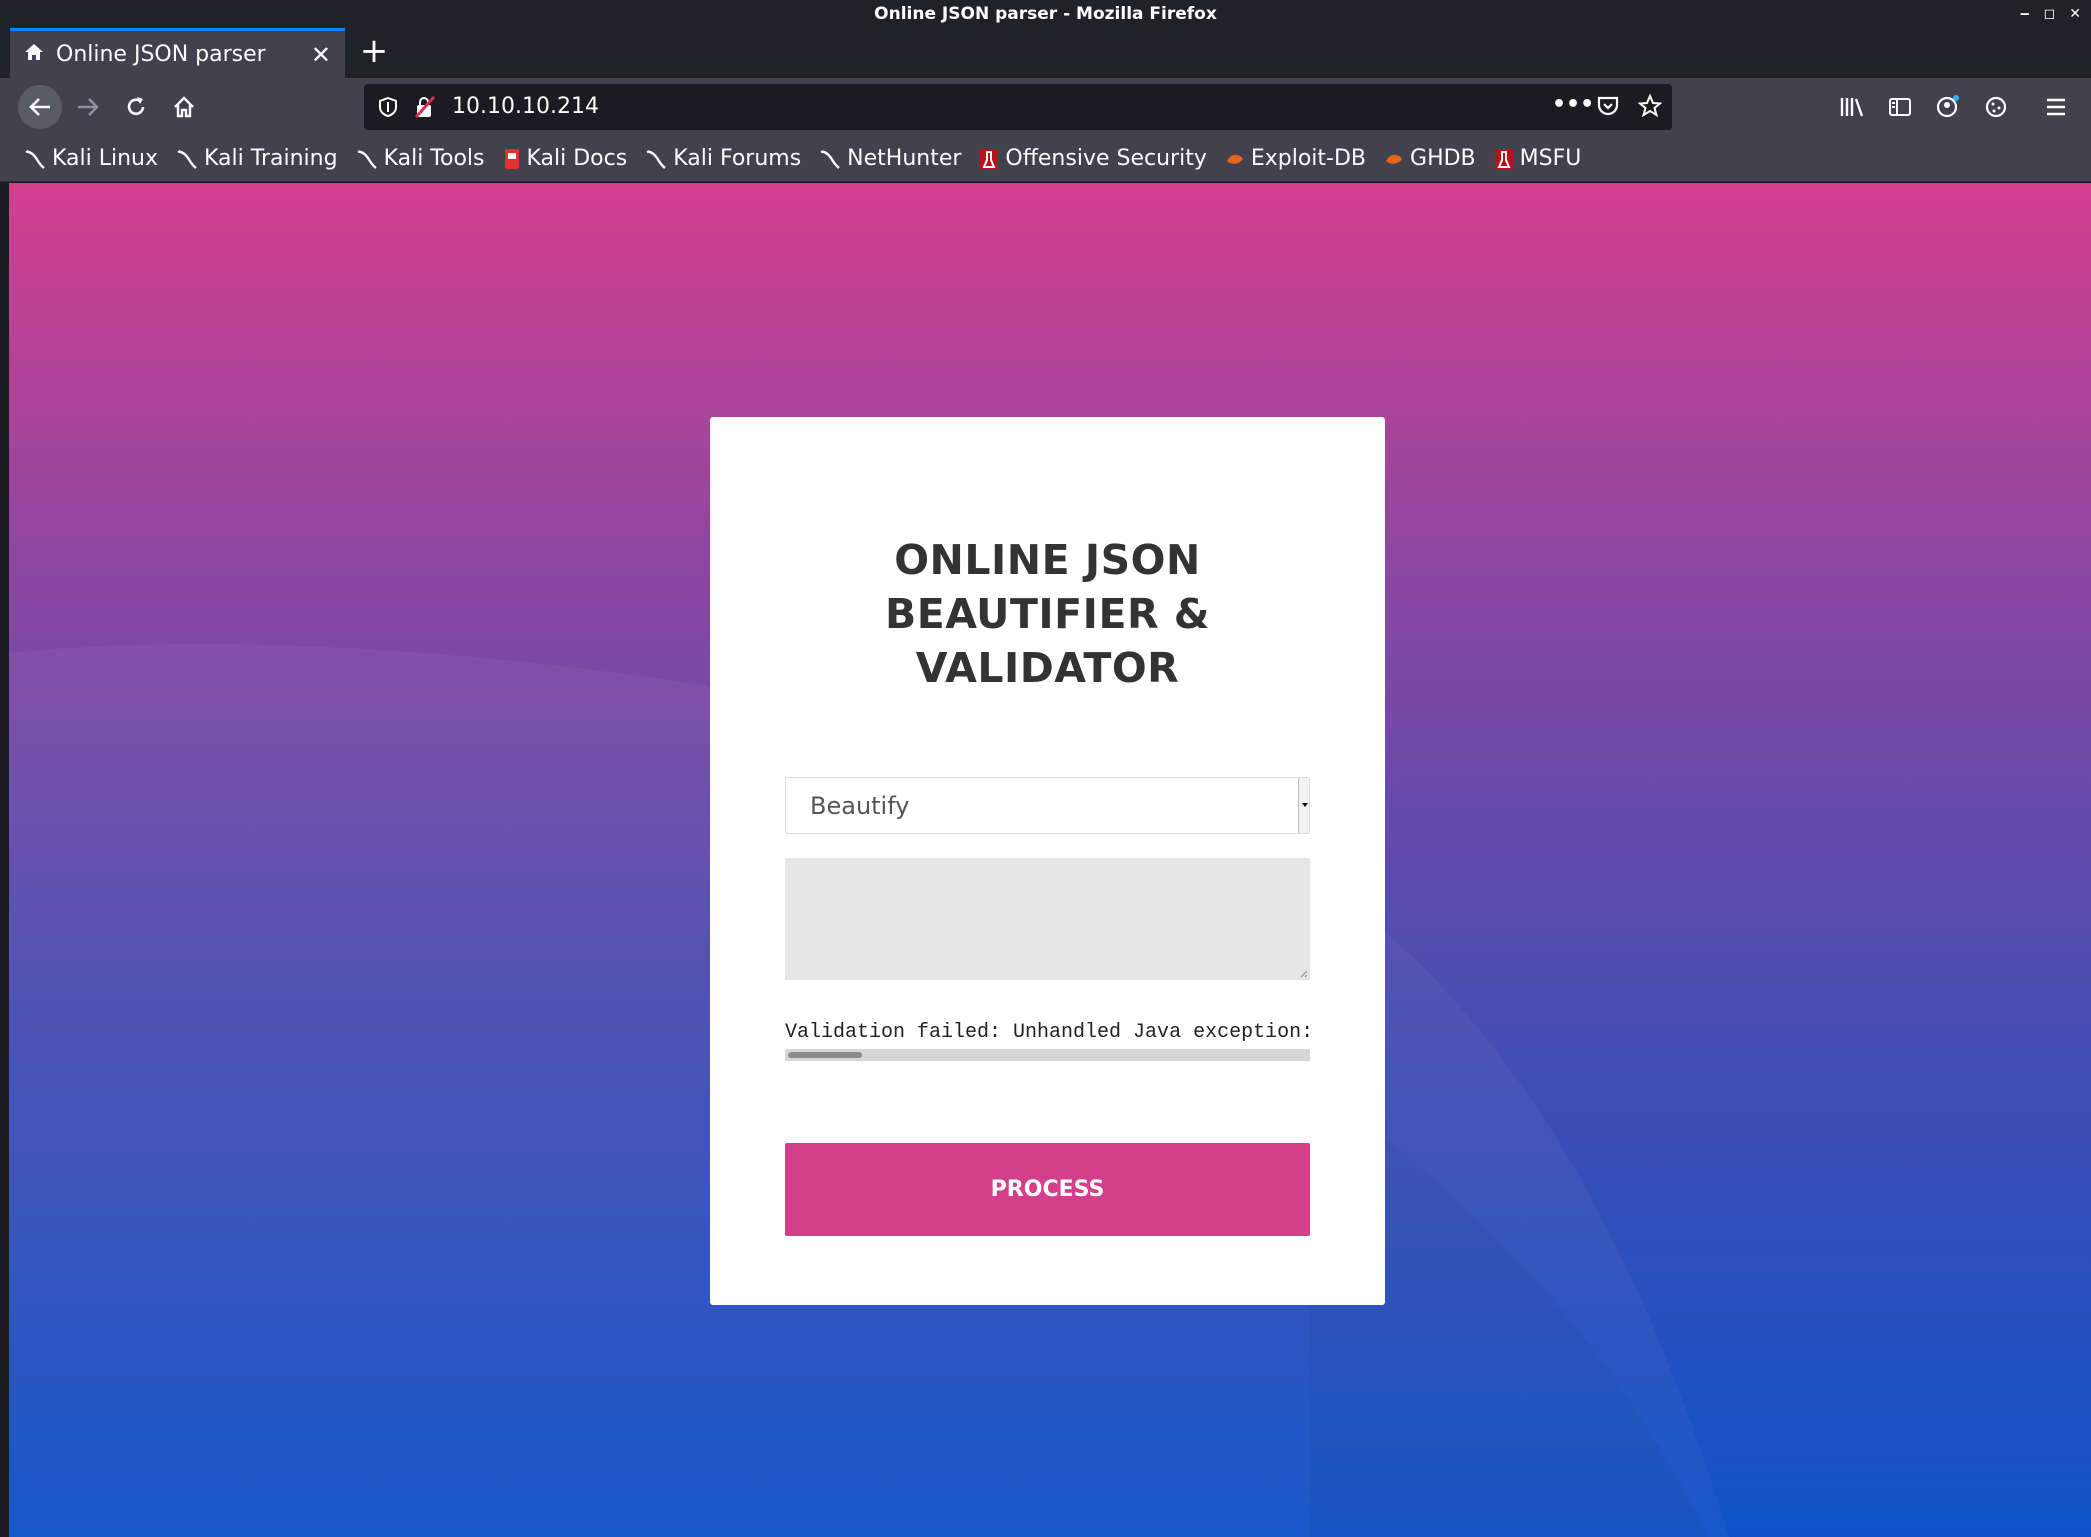 The image size is (2091, 1537). I want to click on account-icon, so click(1947, 106).